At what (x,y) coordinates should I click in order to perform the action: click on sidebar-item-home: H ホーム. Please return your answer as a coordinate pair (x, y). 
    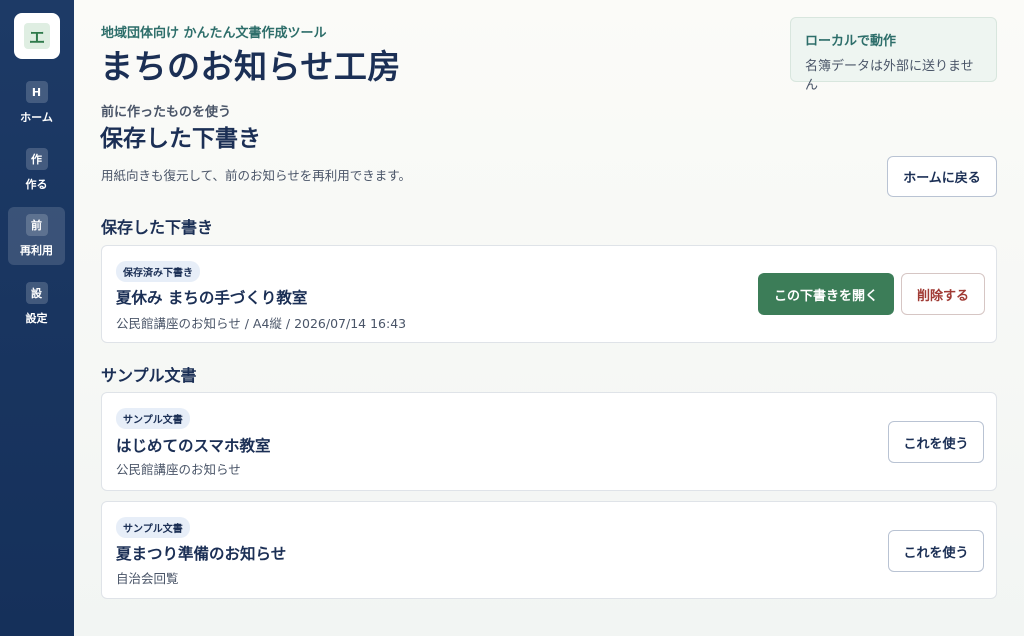
    Looking at the image, I should click on (36, 103).